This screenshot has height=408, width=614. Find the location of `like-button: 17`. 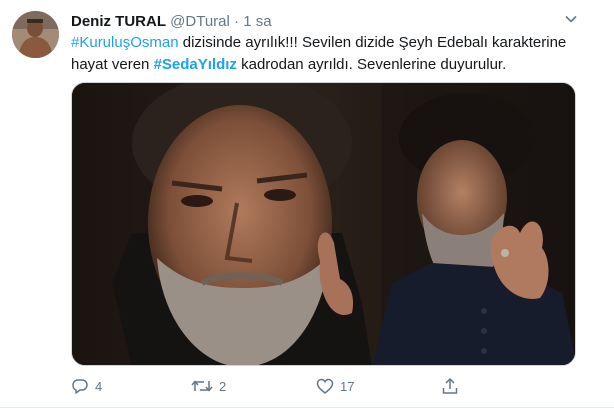

like-button: 17 is located at coordinates (335, 386).